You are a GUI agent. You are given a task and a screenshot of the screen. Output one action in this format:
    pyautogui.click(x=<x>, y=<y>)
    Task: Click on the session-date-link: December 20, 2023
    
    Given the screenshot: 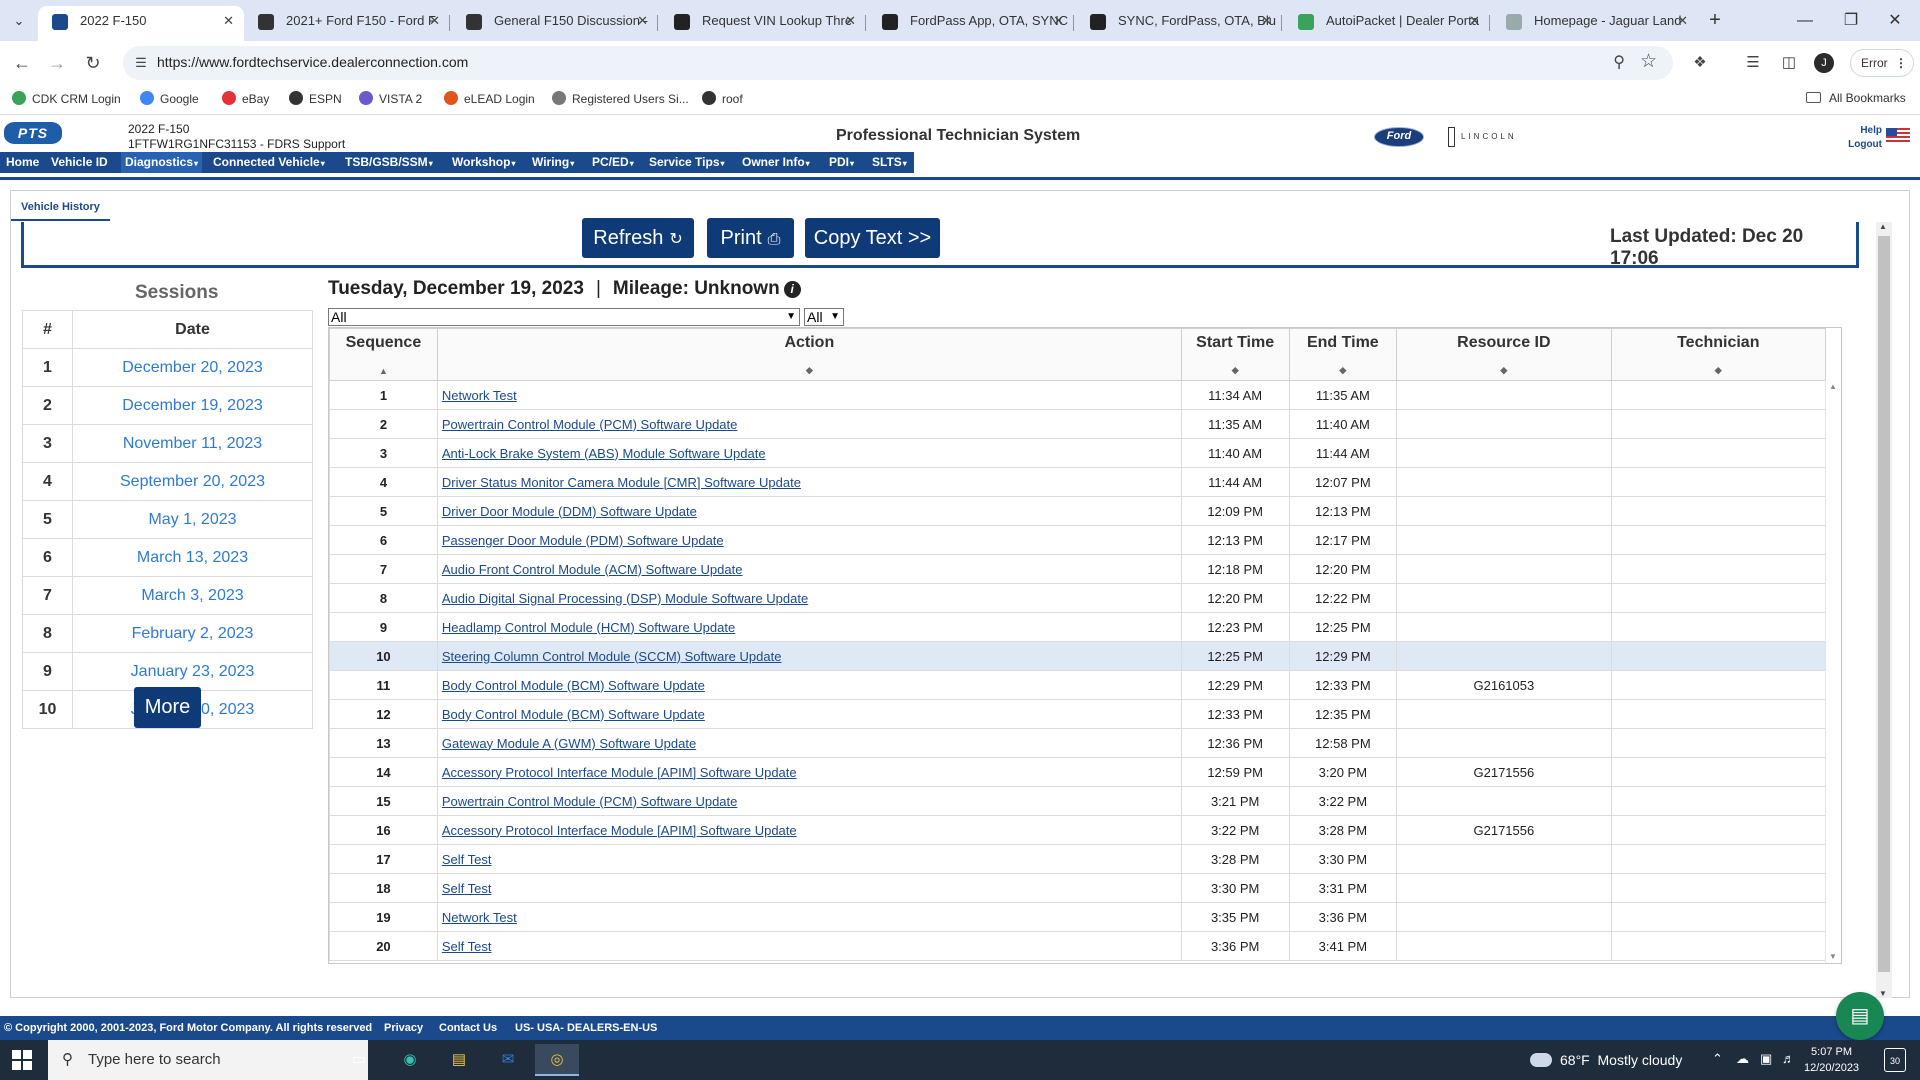 What is the action you would take?
    pyautogui.click(x=192, y=367)
    